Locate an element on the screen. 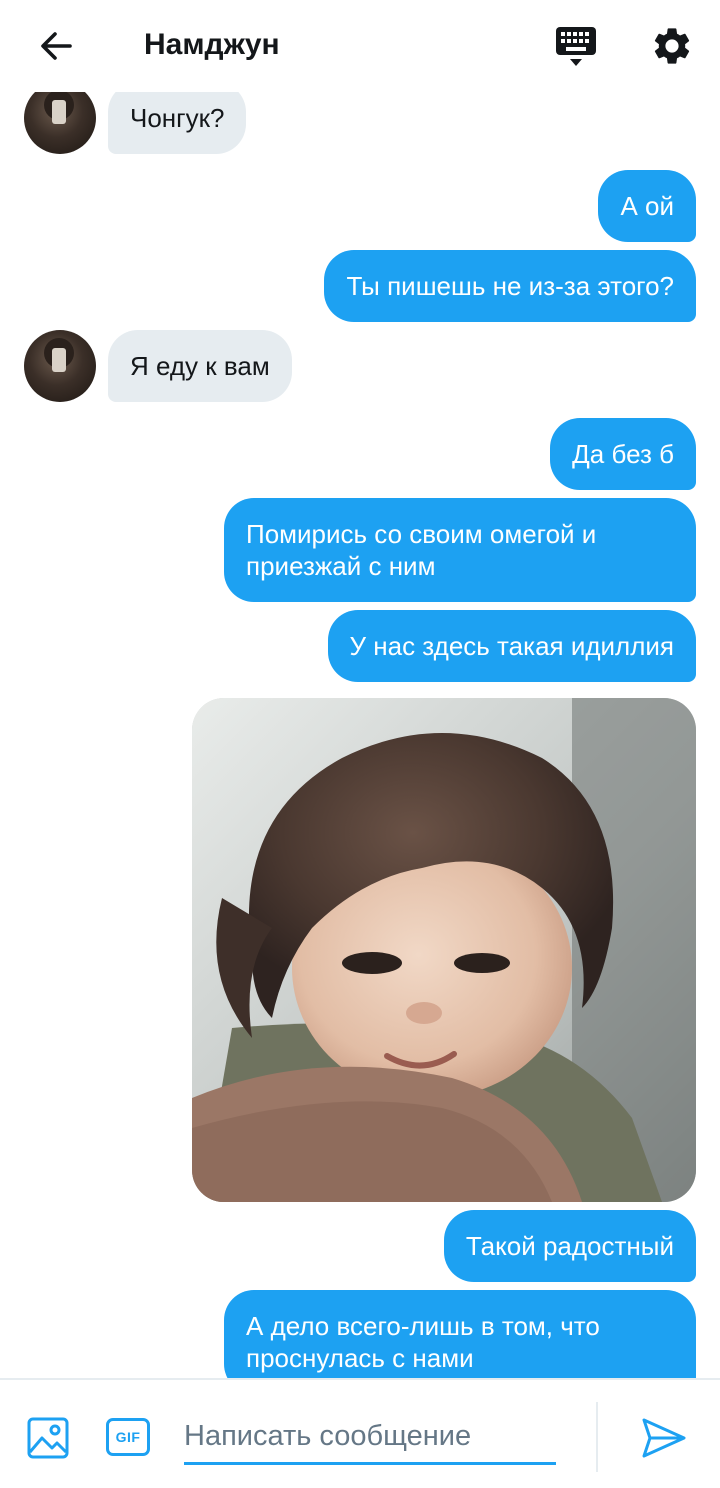 The width and height of the screenshot is (720, 1488). send-button is located at coordinates (664, 1438).